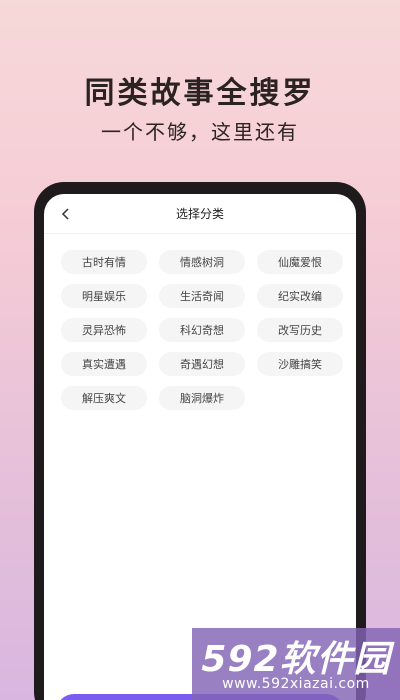  I want to click on chevron-left-icon, so click(65, 214).